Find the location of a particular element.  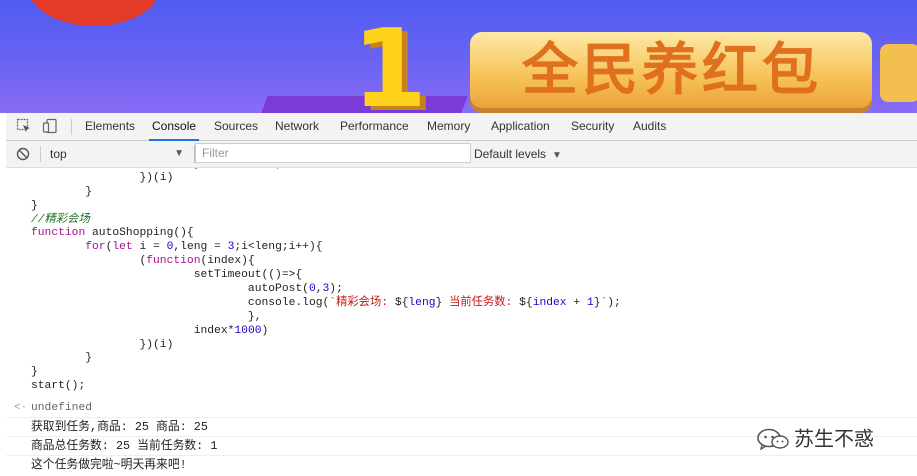

tab-audits: Audits is located at coordinates (649, 126).